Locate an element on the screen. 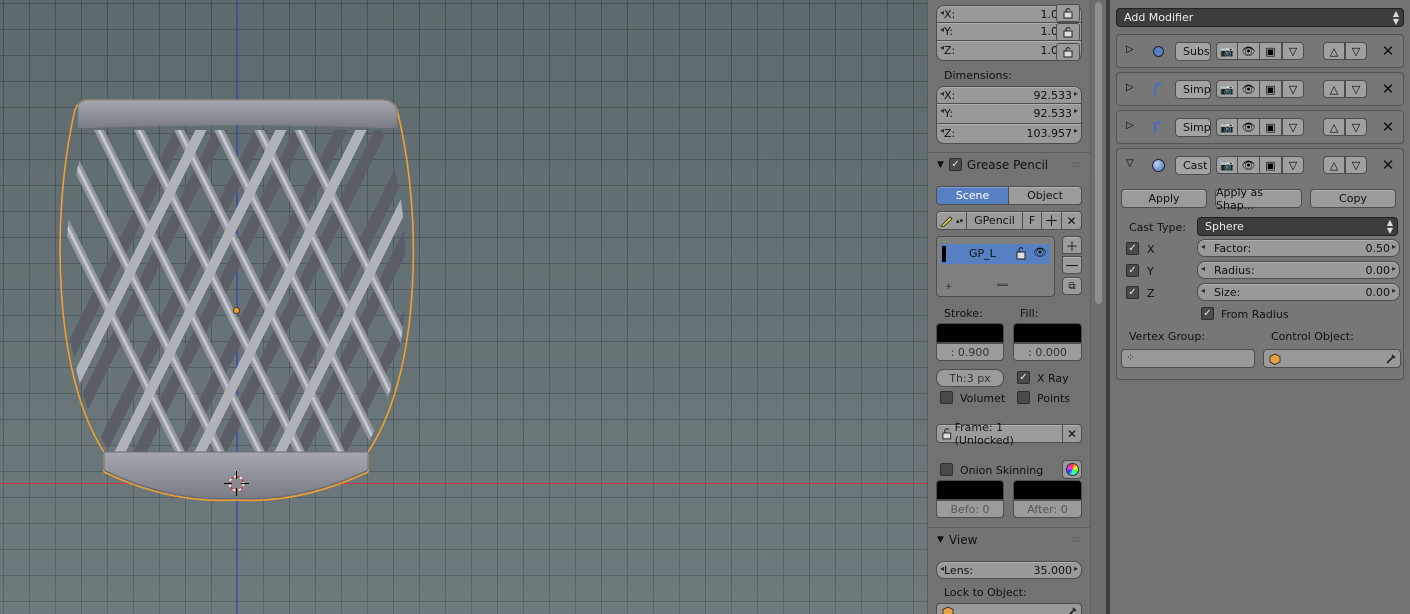  dimension-y-field: ◂ Y: 92.533 ▸ is located at coordinates (1009, 114).